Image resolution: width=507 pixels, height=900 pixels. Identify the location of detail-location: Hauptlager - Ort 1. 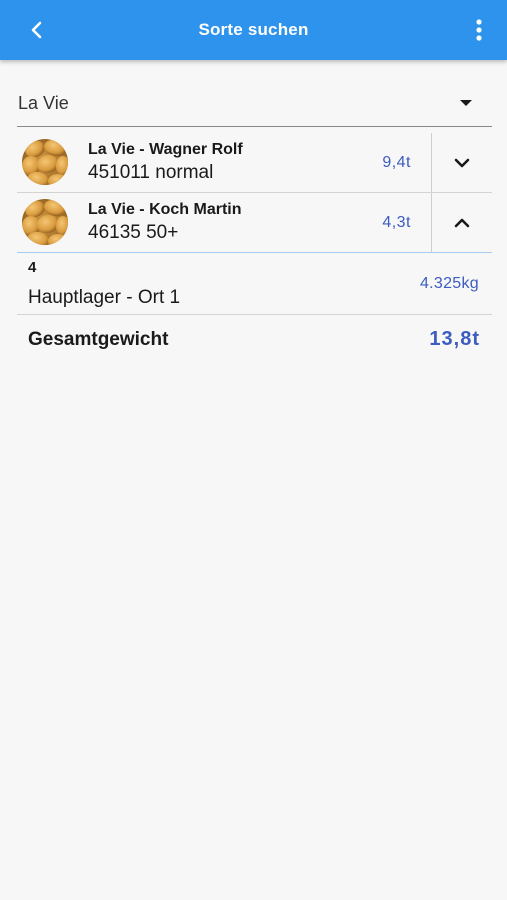
(104, 297).